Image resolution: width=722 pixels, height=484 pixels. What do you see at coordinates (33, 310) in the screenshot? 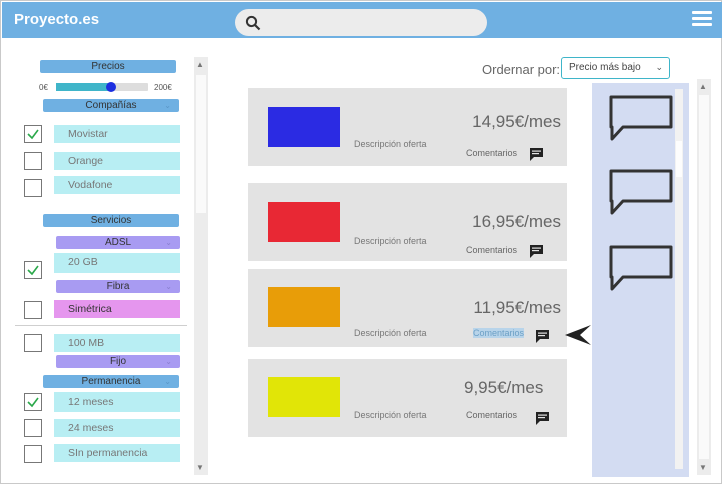
I see `checkbox-simetrica` at bounding box center [33, 310].